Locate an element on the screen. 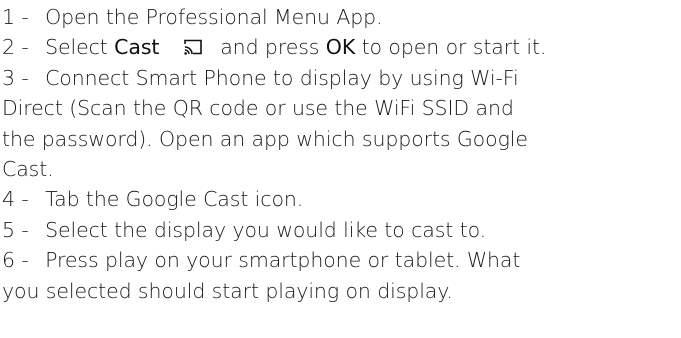  step-number: 3 - is located at coordinates (15, 77).